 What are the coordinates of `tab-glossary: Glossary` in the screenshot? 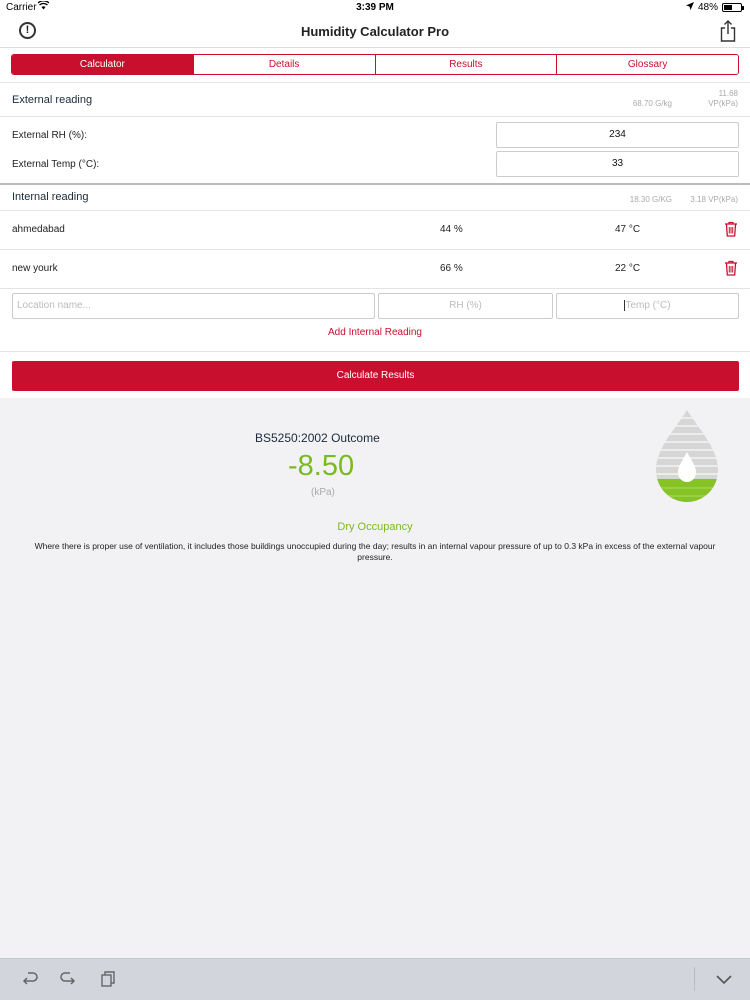 It's located at (647, 64).